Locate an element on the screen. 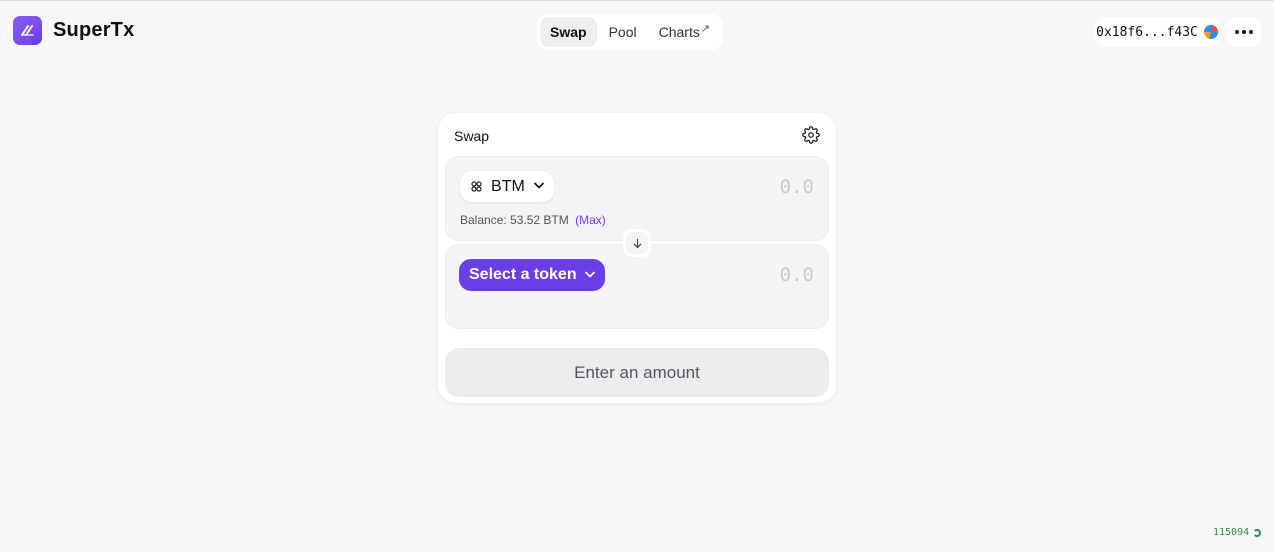  external-link-icon: ↗ is located at coordinates (705, 28).